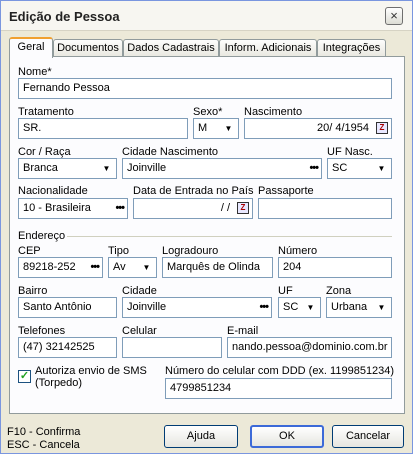 The height and width of the screenshot is (454, 413). What do you see at coordinates (368, 436) in the screenshot?
I see `cancel-button: Cancelar` at bounding box center [368, 436].